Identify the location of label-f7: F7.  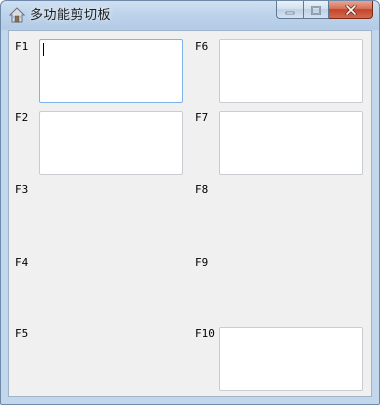
(202, 117).